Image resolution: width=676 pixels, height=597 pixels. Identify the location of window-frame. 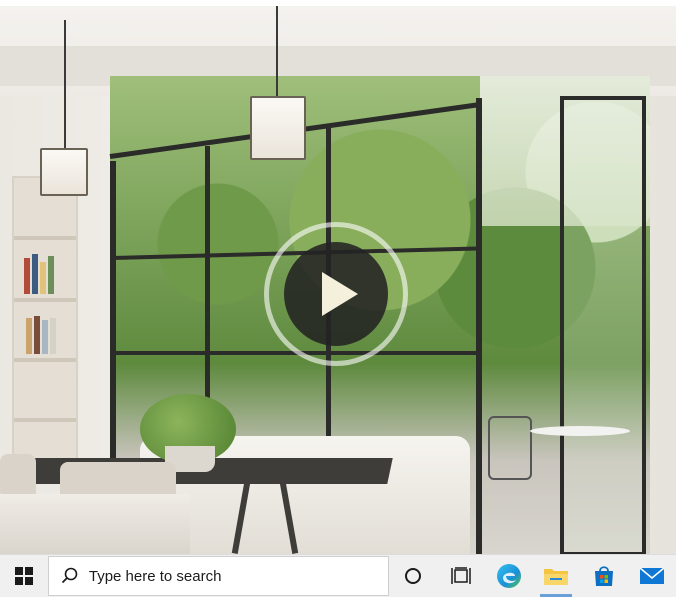
(479, 326).